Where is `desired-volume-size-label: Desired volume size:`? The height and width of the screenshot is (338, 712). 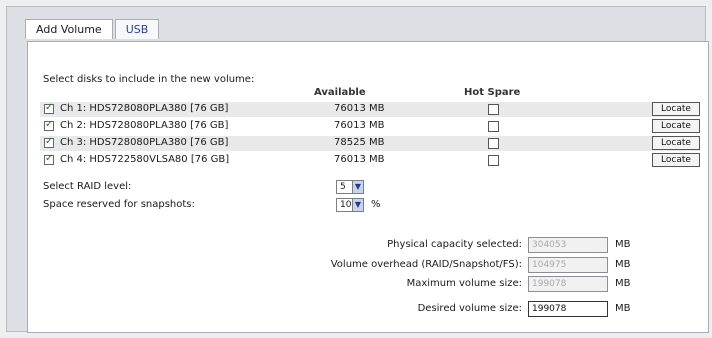 desired-volume-size-label: Desired volume size: is located at coordinates (469, 308).